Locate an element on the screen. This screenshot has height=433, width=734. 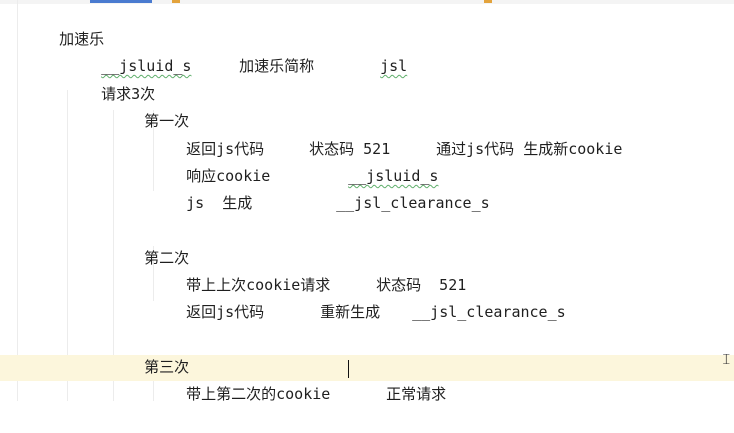
text-line: 第二次 is located at coordinates (148, 243).